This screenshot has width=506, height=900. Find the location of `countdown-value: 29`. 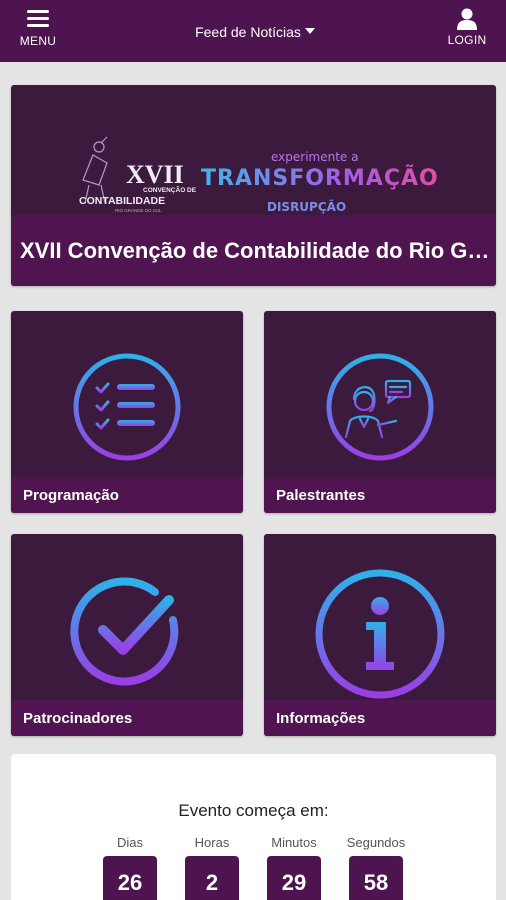

countdown-value: 29 is located at coordinates (294, 878).